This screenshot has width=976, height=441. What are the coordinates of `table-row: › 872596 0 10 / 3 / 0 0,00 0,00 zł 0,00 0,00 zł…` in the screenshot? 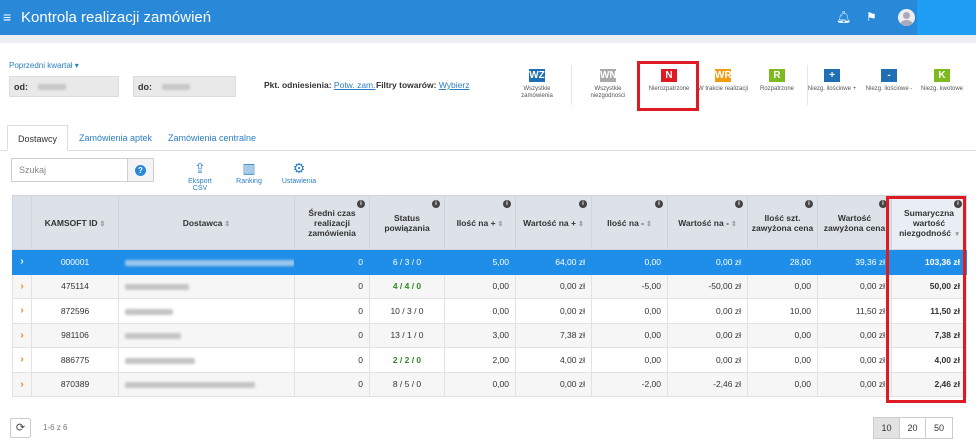 It's located at (489, 311).